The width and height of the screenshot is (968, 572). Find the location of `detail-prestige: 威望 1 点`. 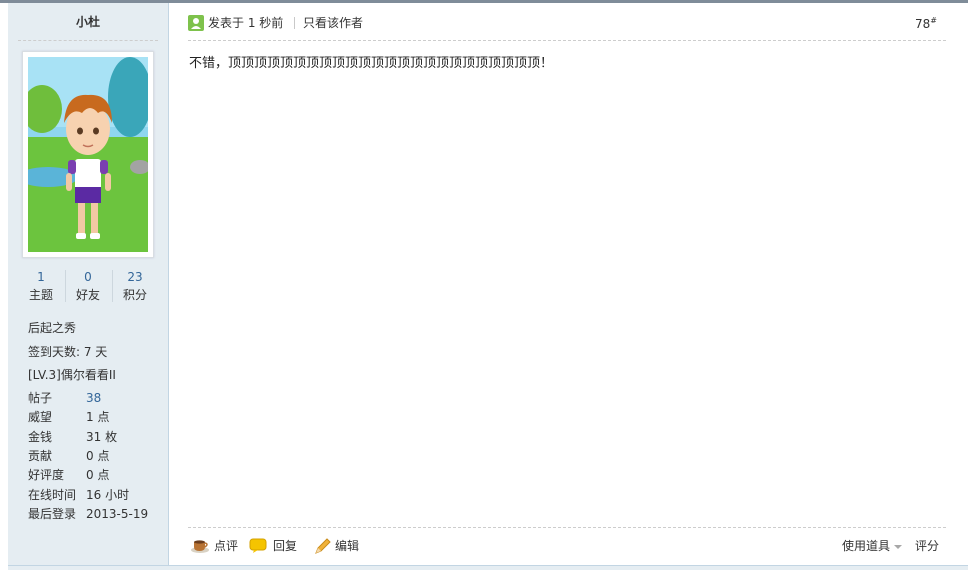

detail-prestige: 威望 1 点 is located at coordinates (68, 416).